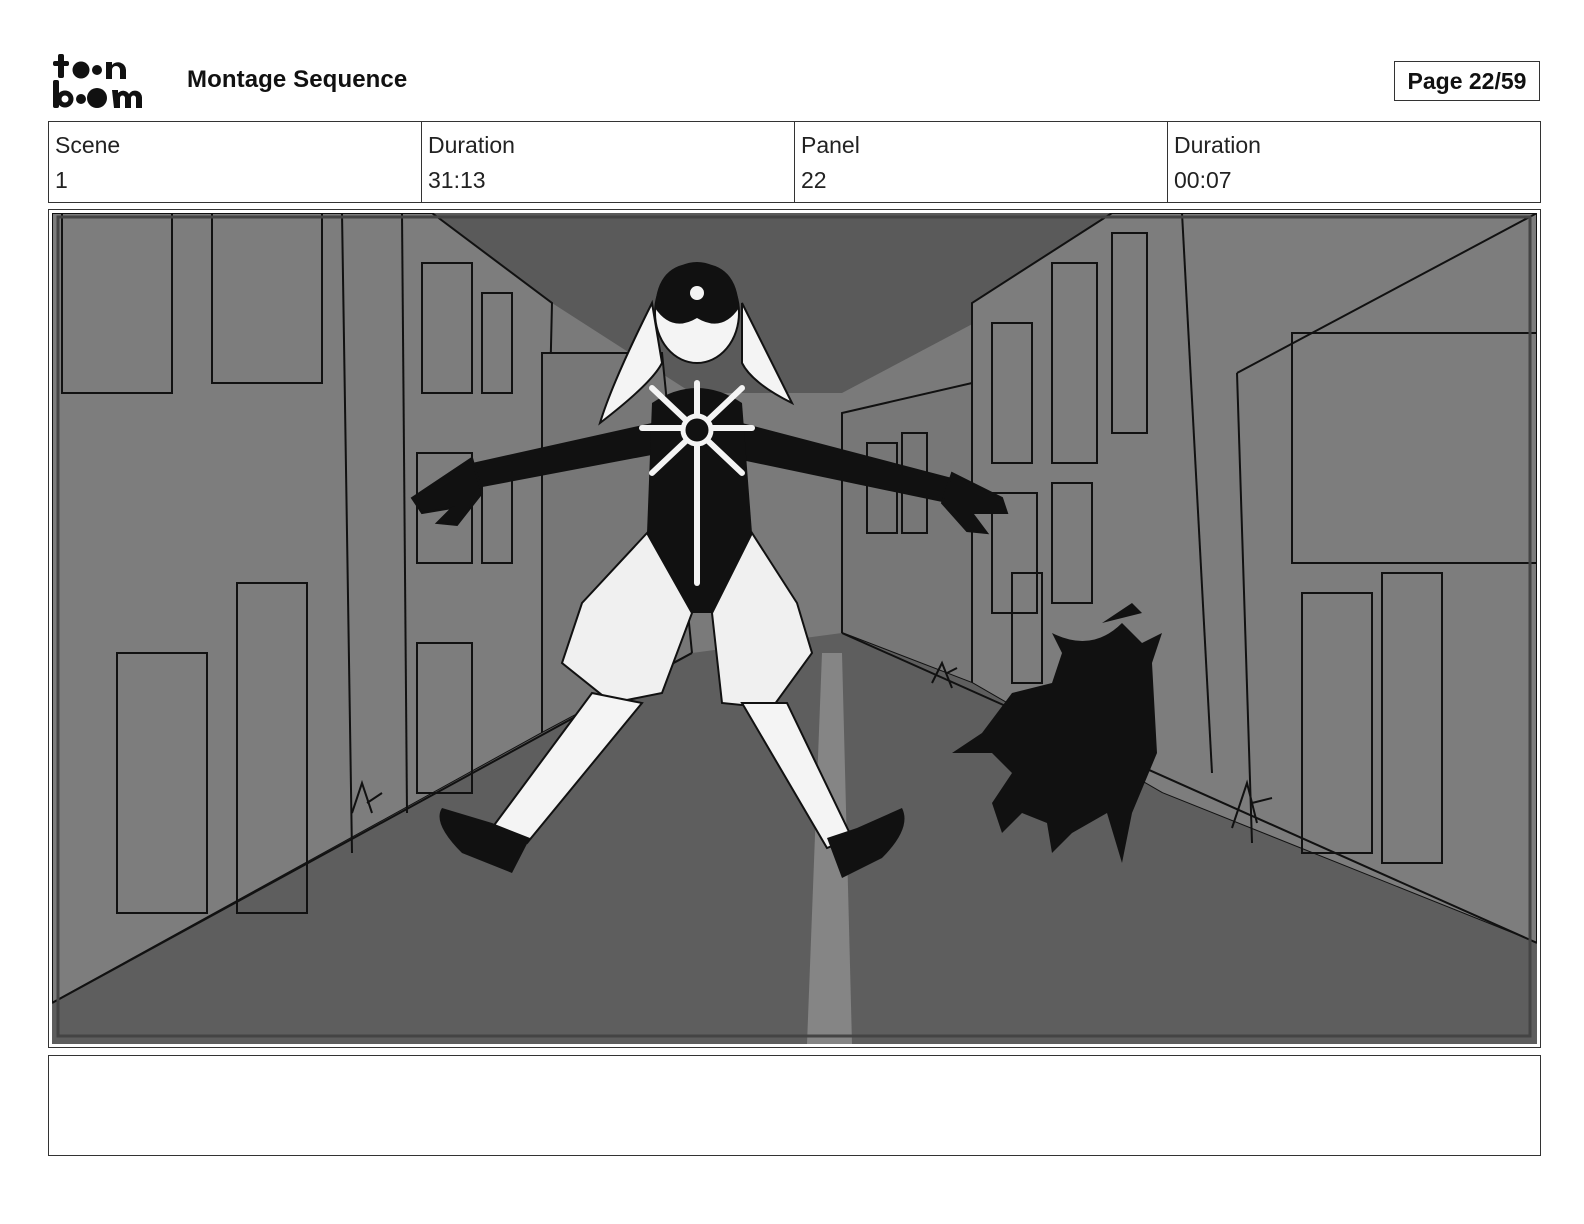 The width and height of the screenshot is (1584, 1224). I want to click on panel-duration-value: 00:07, so click(1203, 180).